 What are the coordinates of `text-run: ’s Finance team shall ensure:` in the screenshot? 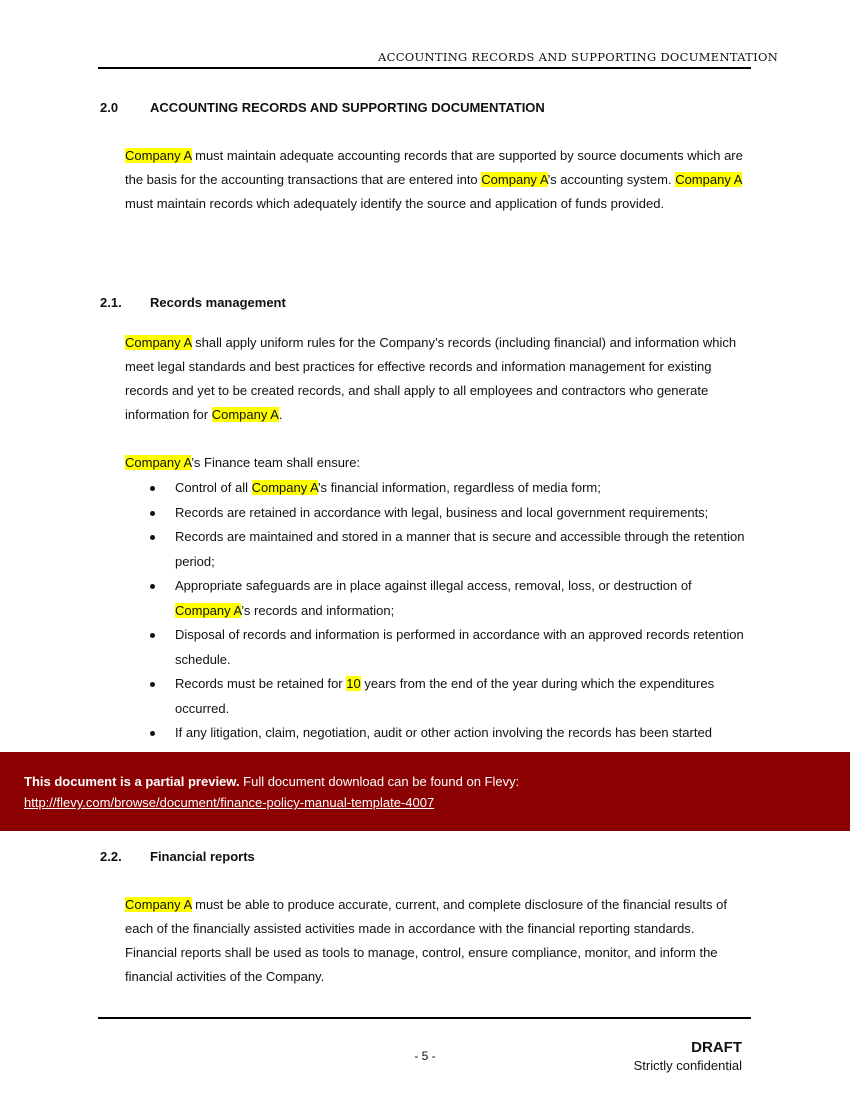 It's located at (276, 462).